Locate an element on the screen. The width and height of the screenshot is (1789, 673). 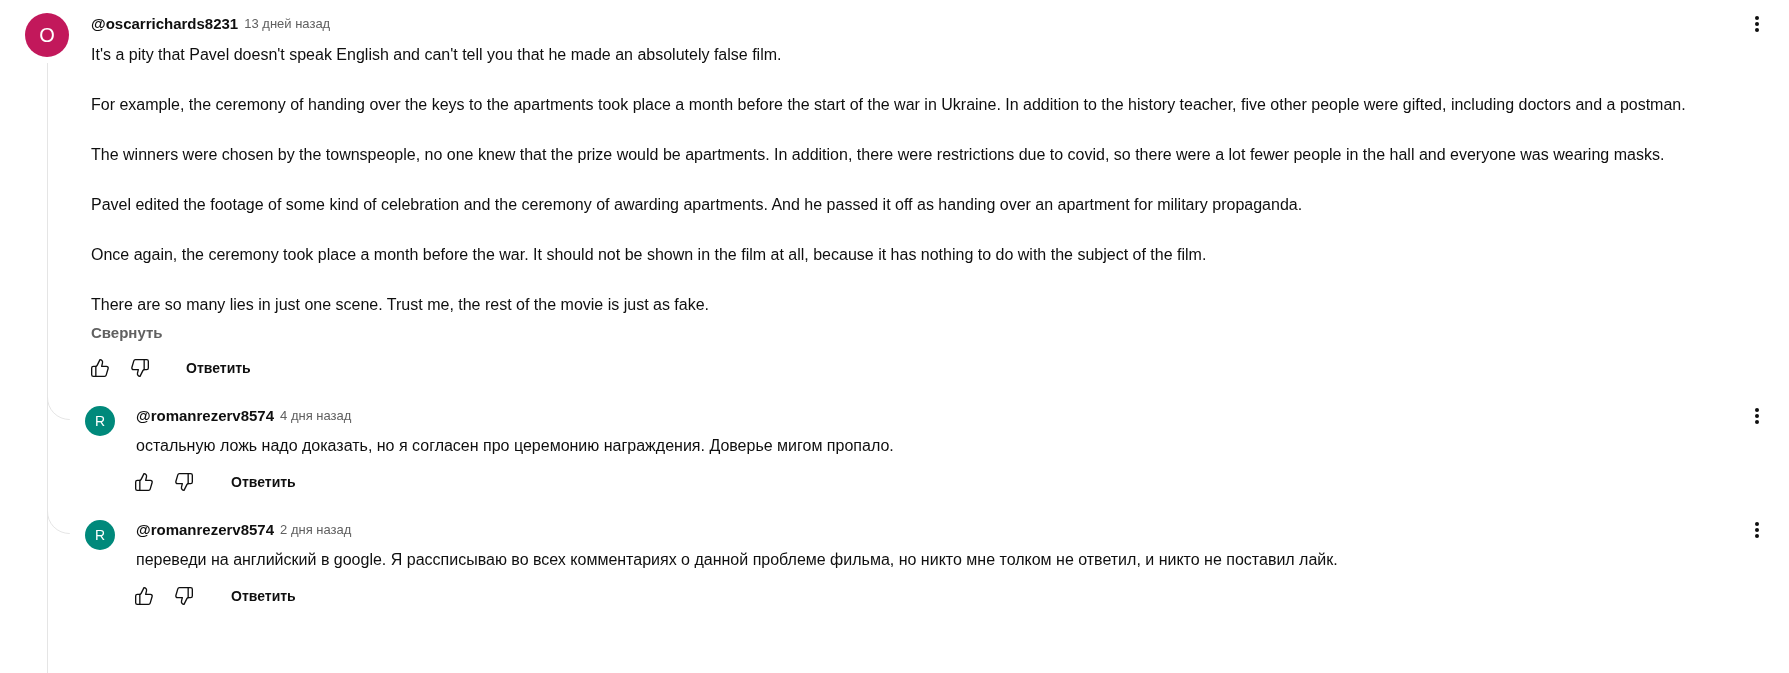
comment-paragraph: Once again, the ceremony took place a month before the war. It should not be shown in the film at all, because it has nothing to do with the subject of the film. is located at coordinates (649, 255).